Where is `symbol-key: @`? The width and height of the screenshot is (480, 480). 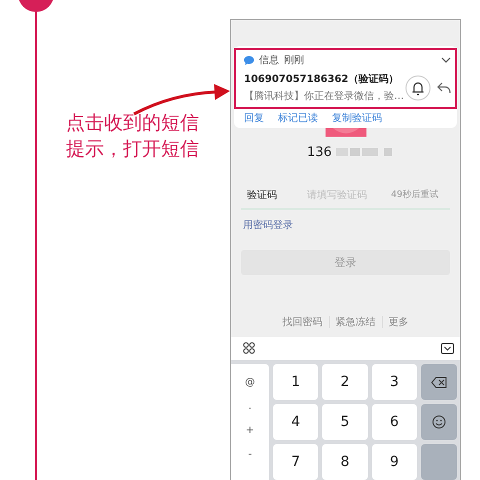
symbol-key: @ is located at coordinates (250, 382).